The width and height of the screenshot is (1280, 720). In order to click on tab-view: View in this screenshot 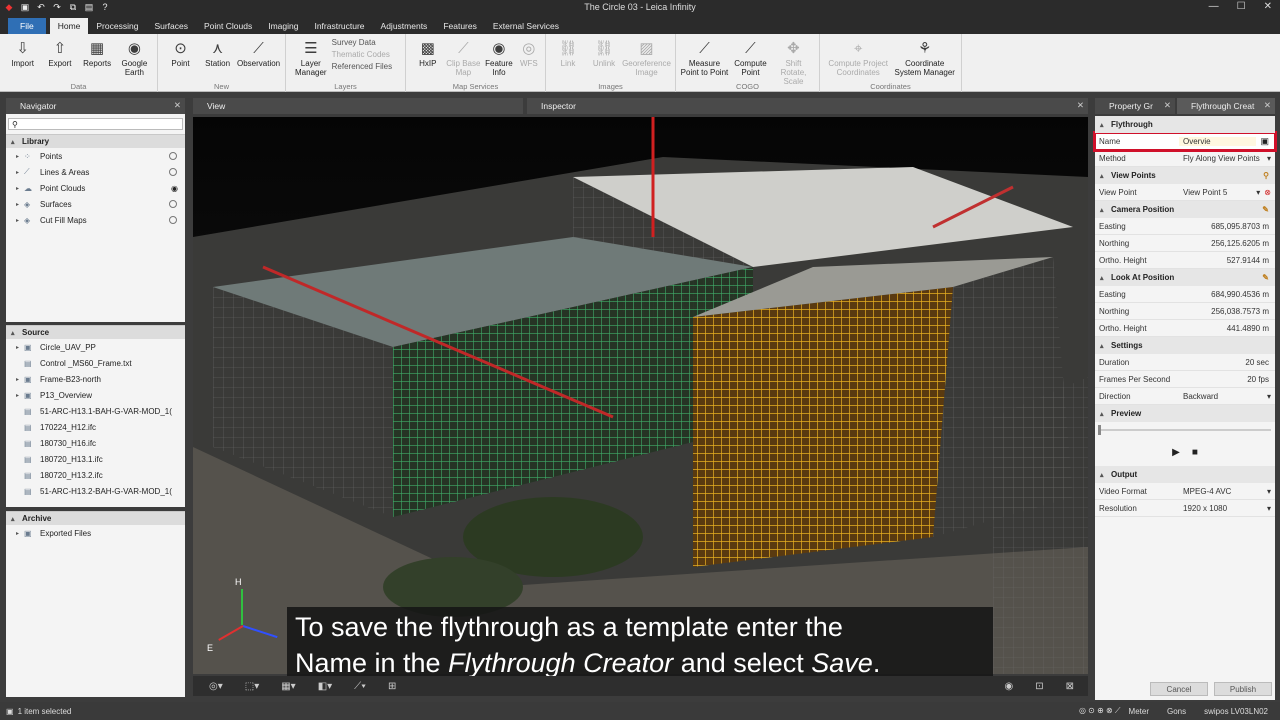, I will do `click(358, 106)`.